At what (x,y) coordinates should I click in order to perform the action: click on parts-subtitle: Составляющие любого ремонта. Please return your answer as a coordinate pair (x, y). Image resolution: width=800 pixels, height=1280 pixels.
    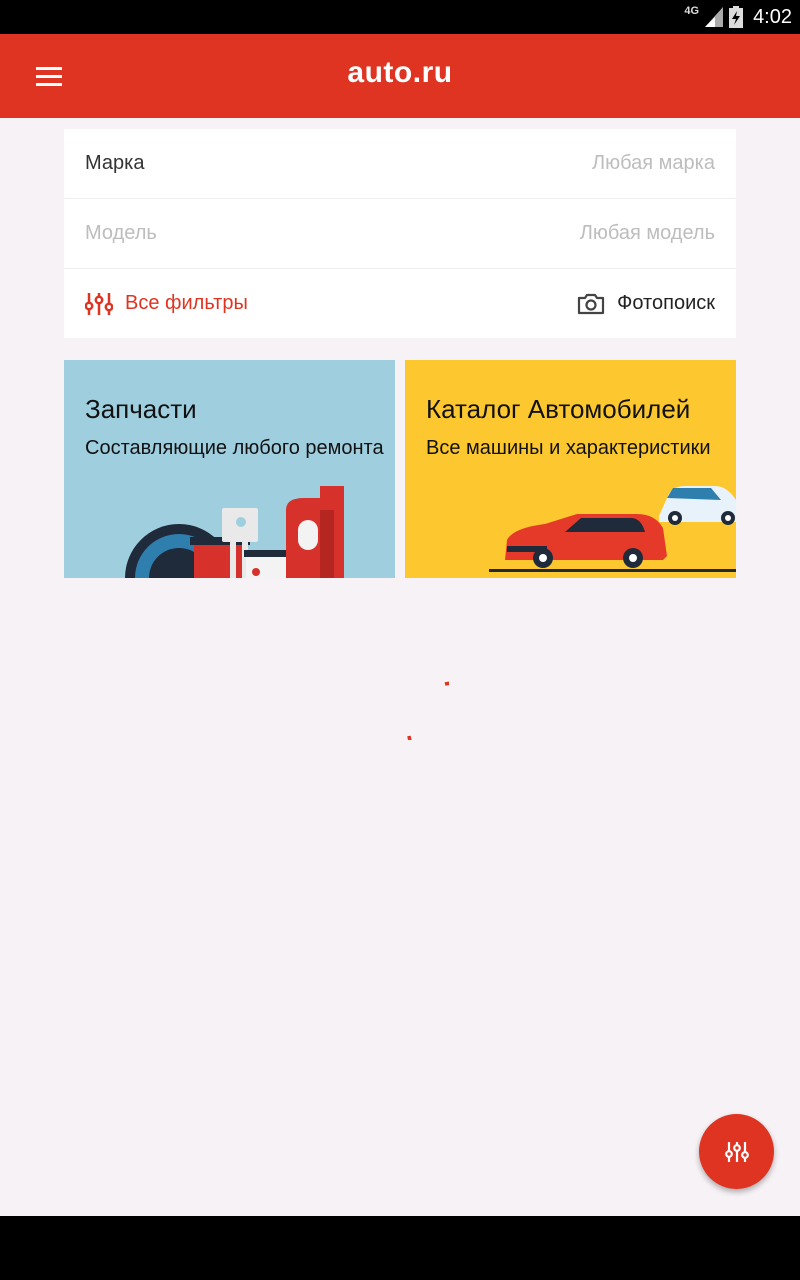
    Looking at the image, I should click on (234, 448).